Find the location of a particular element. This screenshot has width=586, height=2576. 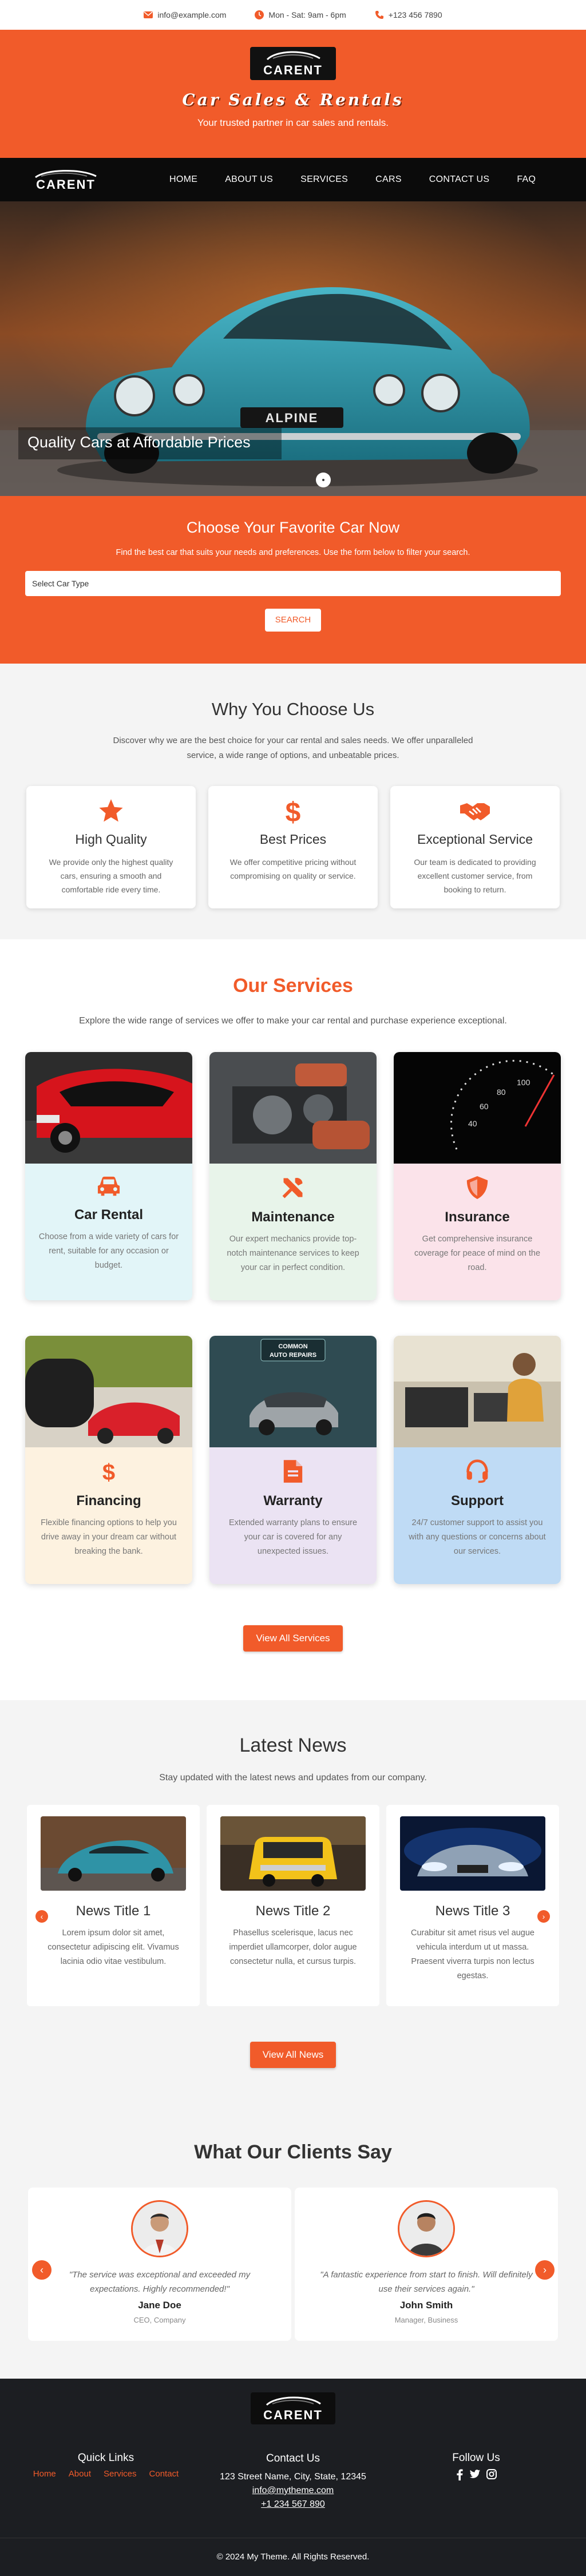

testimonial-role: CEO, Company is located at coordinates (159, 2320).